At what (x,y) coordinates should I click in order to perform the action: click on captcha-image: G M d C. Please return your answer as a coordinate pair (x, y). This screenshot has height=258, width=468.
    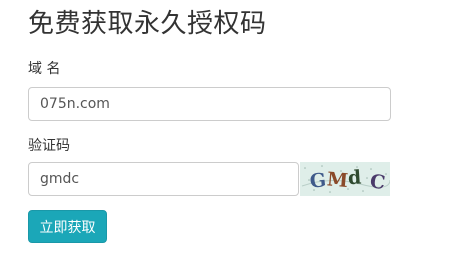
    Looking at the image, I should click on (345, 179).